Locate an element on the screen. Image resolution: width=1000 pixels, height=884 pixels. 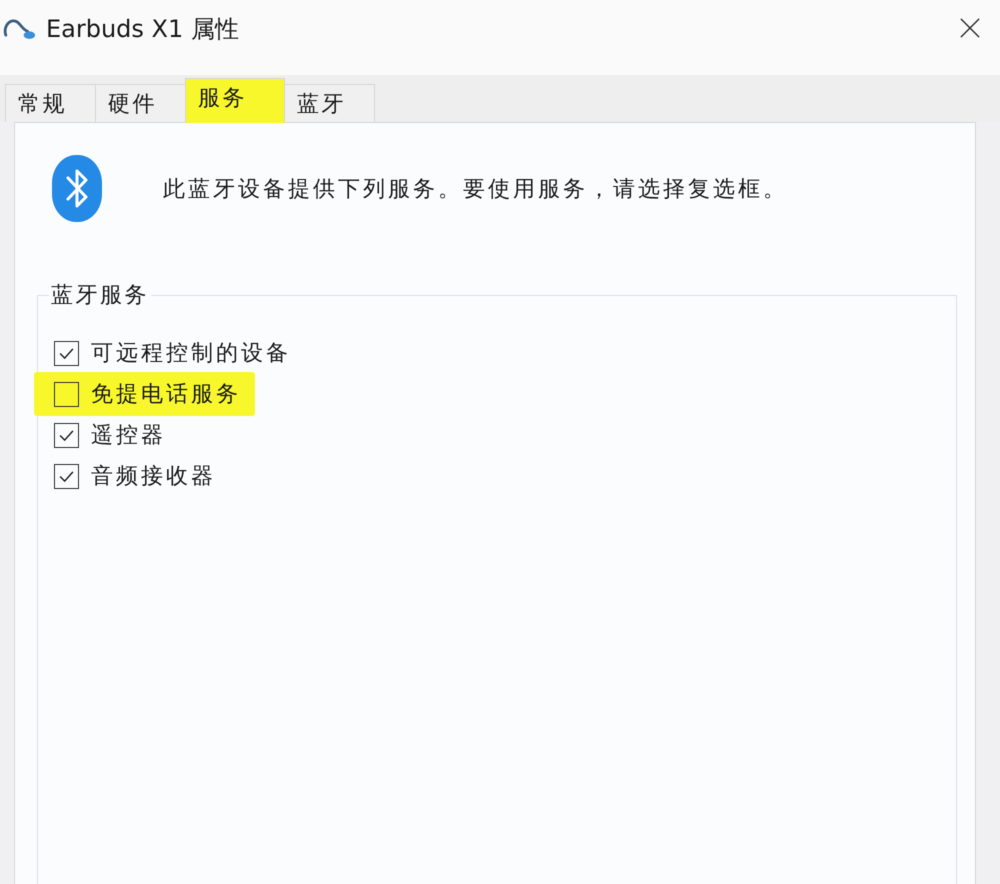
checkbox-option: 免提电话服务 is located at coordinates (144, 394).